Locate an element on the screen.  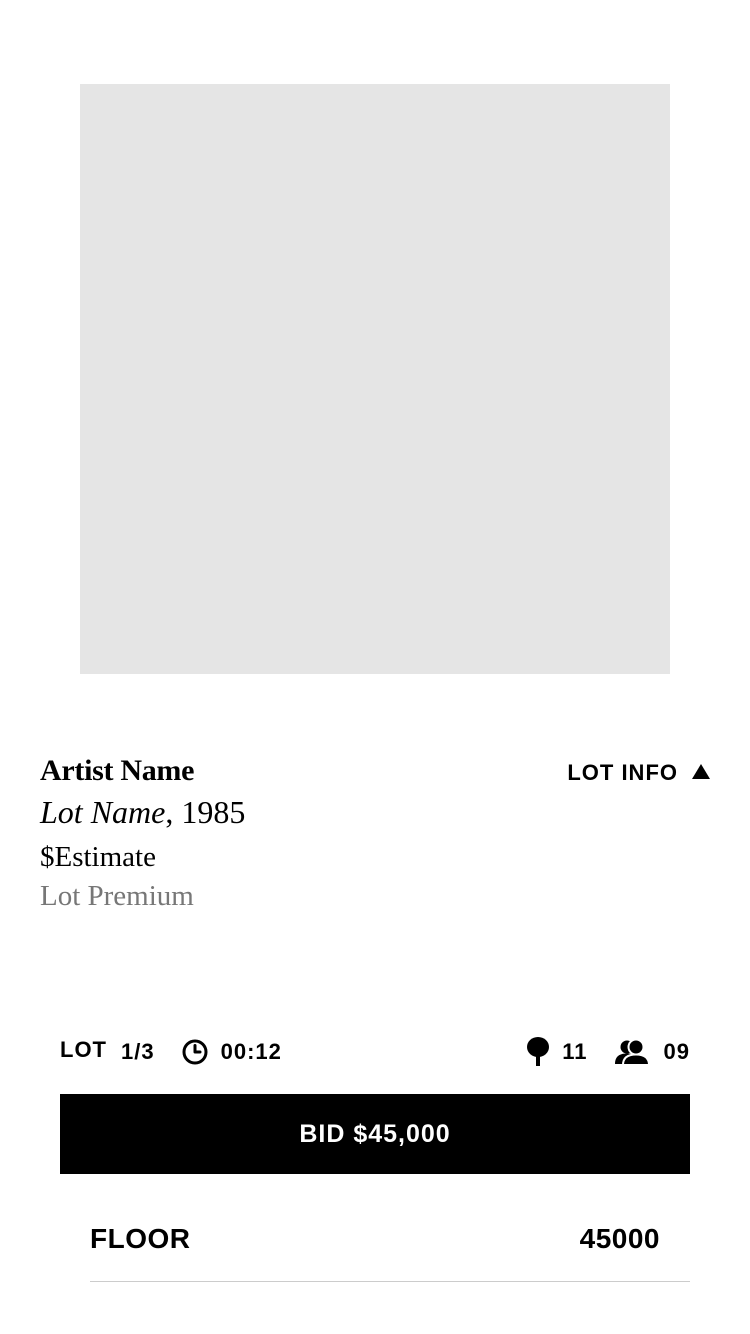
lot-premium: Lot Premium is located at coordinates (117, 896).